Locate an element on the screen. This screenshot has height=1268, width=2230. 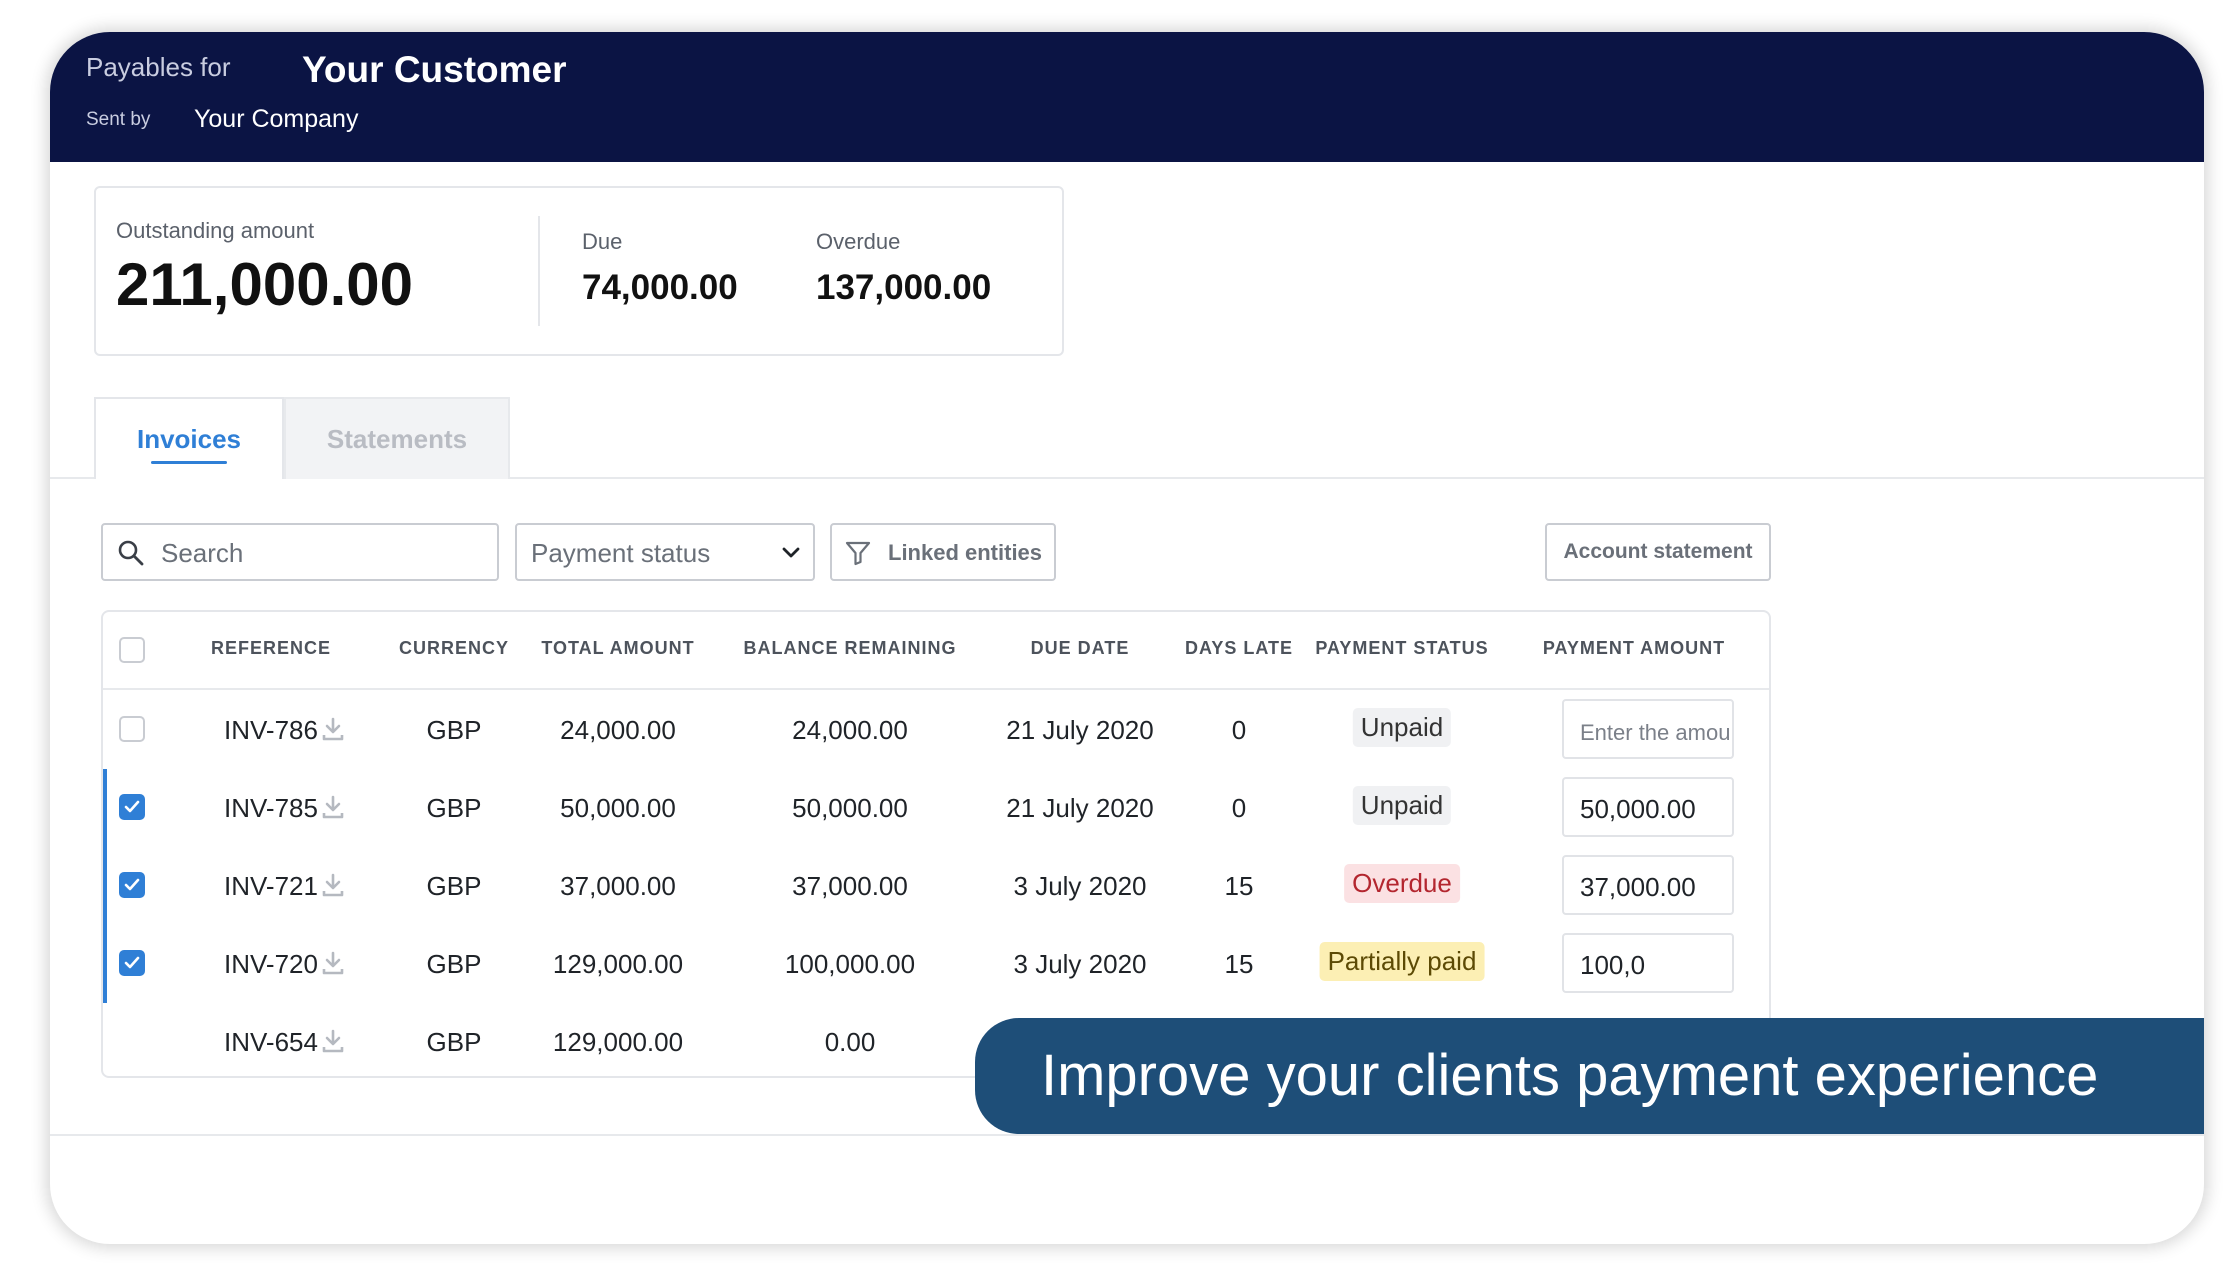
tab-invoices-label: Invoices is located at coordinates (189, 439).